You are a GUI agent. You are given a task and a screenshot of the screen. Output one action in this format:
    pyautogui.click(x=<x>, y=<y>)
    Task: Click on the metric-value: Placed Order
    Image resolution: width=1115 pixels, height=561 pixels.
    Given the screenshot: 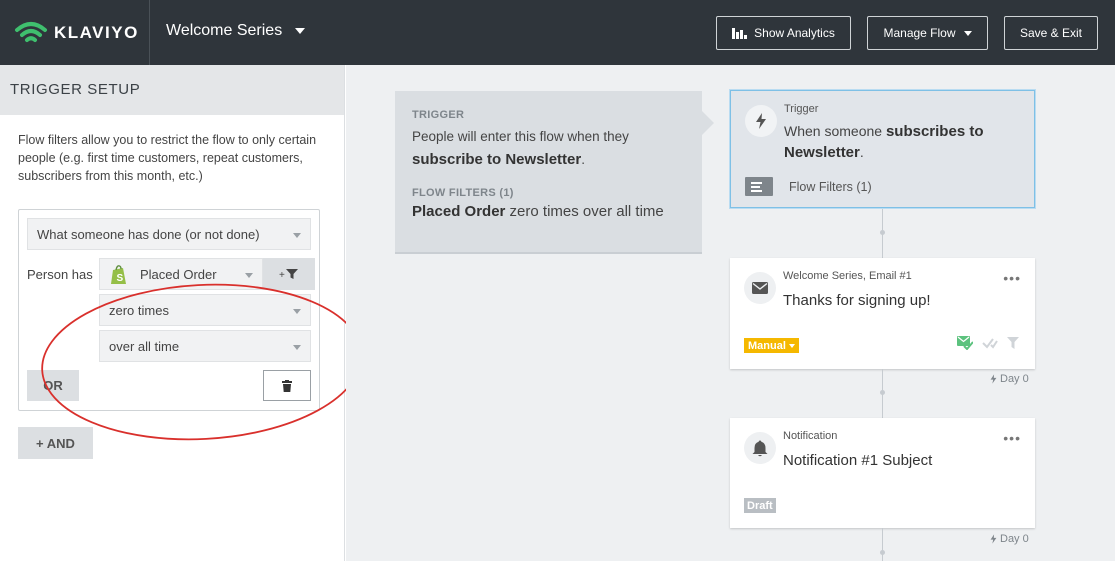 What is the action you would take?
    pyautogui.click(x=178, y=274)
    